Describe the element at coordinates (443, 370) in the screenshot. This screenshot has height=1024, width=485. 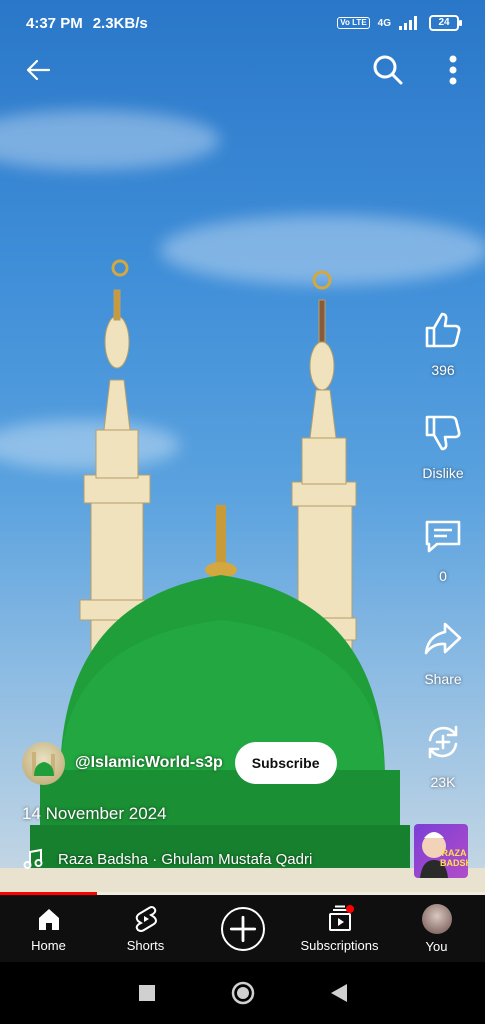
I see `like-count: 396` at that location.